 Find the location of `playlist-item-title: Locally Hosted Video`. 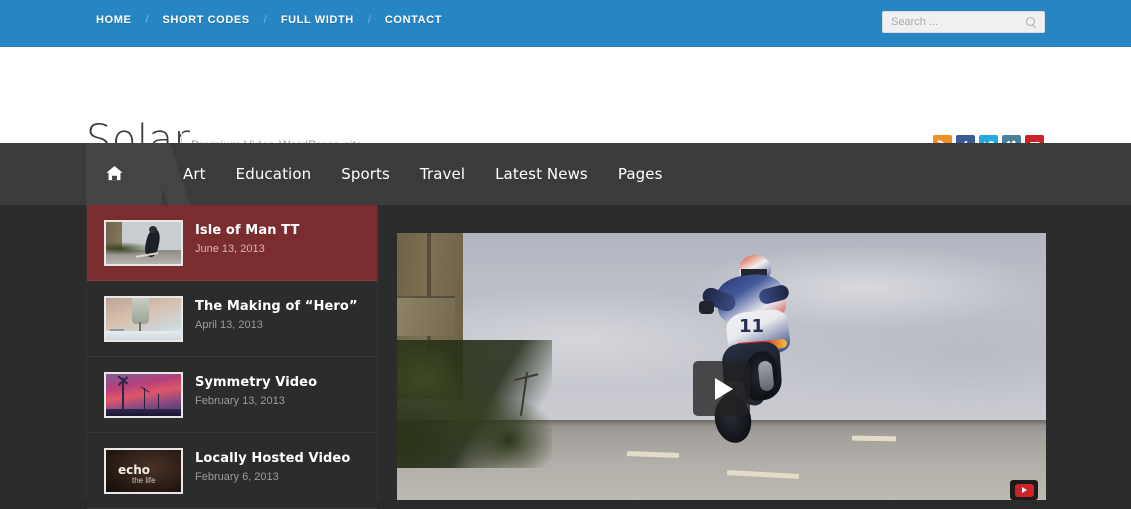

playlist-item-title: Locally Hosted Video is located at coordinates (273, 458).